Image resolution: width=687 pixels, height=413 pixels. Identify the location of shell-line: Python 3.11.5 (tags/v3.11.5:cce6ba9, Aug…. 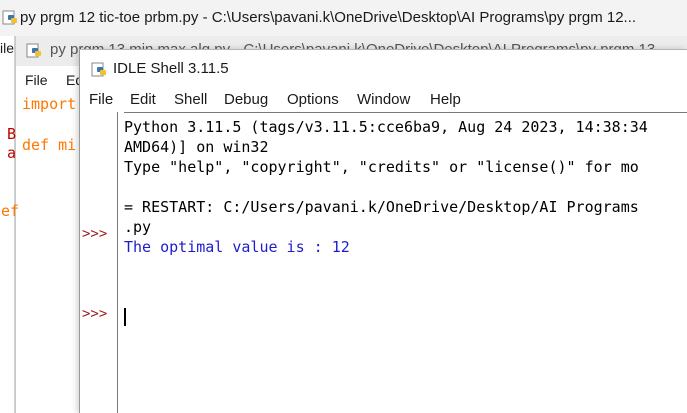
(386, 127).